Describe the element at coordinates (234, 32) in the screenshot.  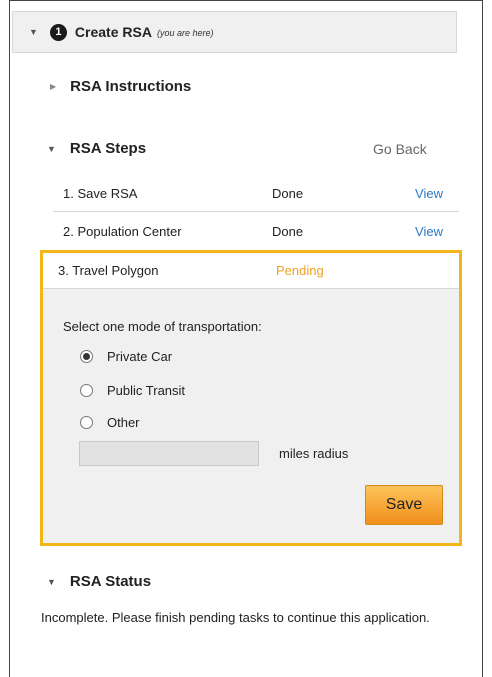
I see `create-rsa-header: ▼ 1 Create RSA (you are here)` at that location.